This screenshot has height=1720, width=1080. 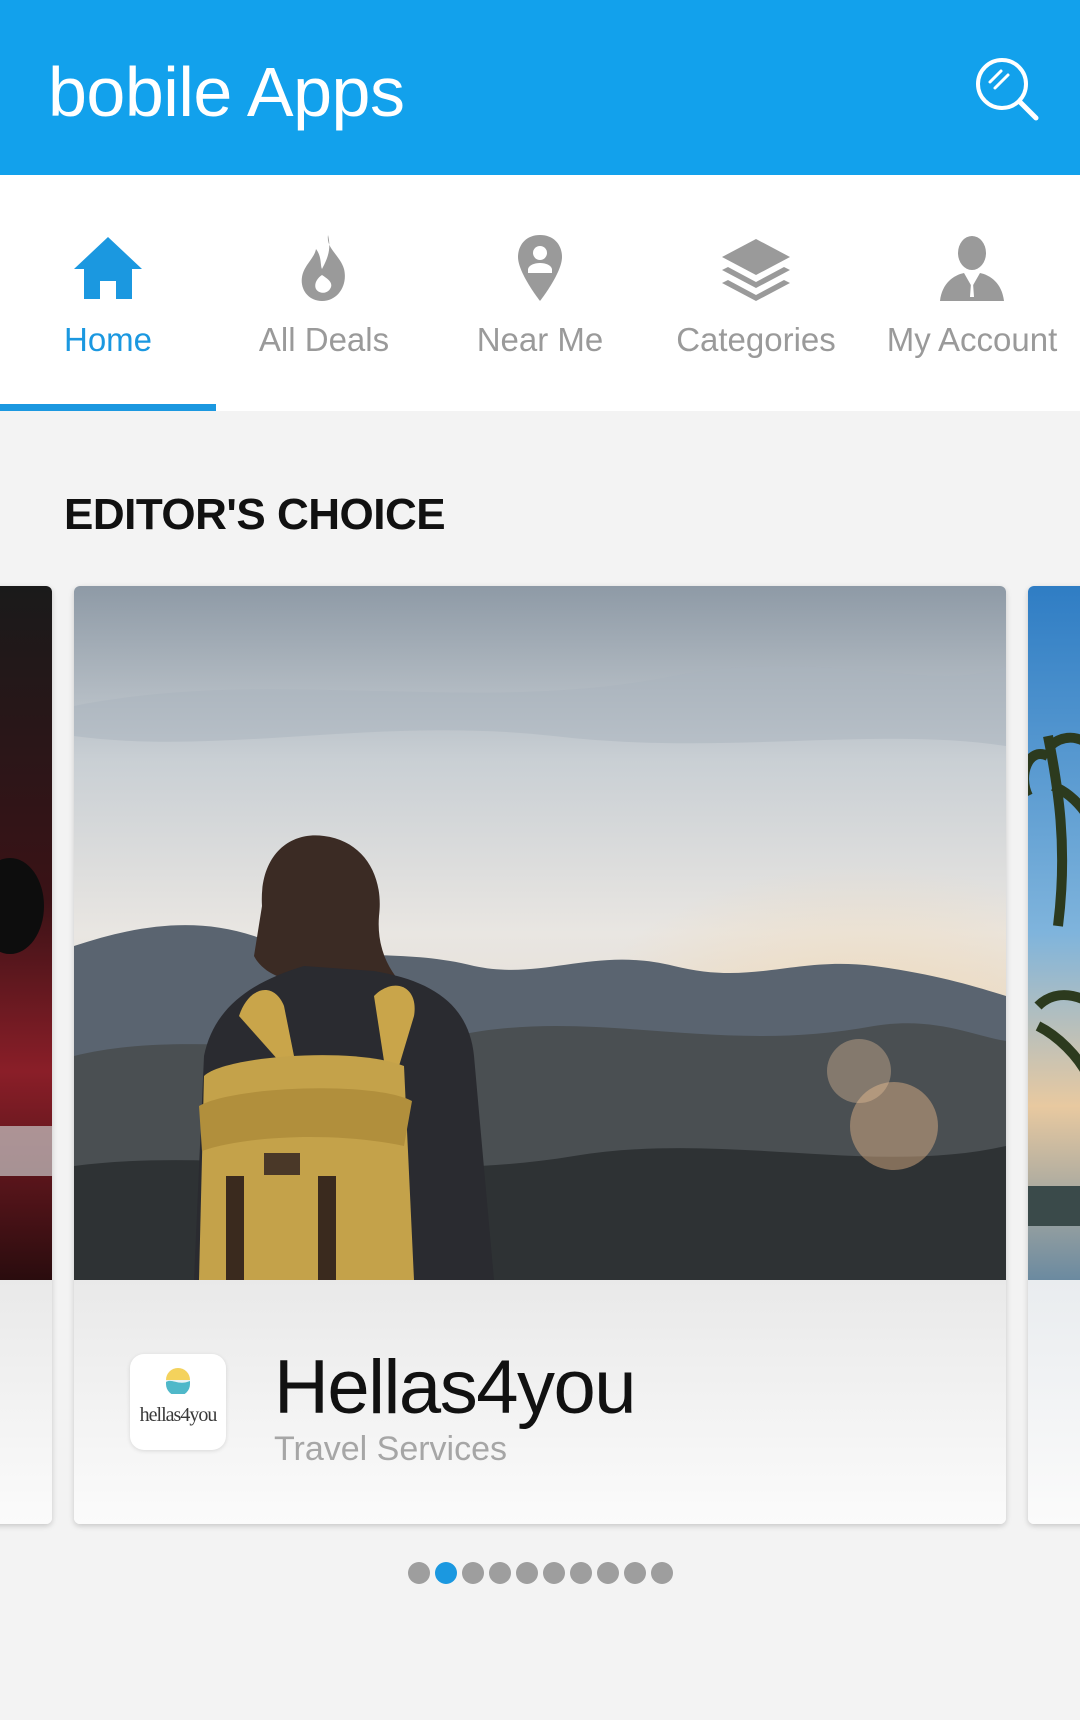 What do you see at coordinates (540, 87) in the screenshot?
I see `app-header: bobile Apps` at bounding box center [540, 87].